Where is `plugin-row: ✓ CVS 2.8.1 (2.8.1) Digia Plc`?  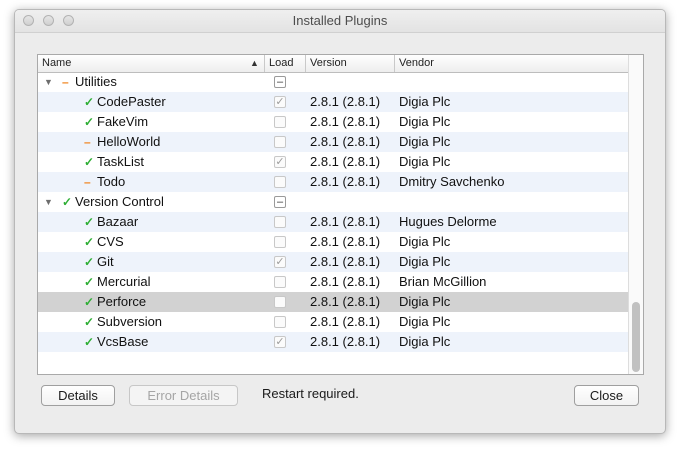
plugin-row: ✓ CVS 2.8.1 (2.8.1) Digia Plc is located at coordinates (333, 242).